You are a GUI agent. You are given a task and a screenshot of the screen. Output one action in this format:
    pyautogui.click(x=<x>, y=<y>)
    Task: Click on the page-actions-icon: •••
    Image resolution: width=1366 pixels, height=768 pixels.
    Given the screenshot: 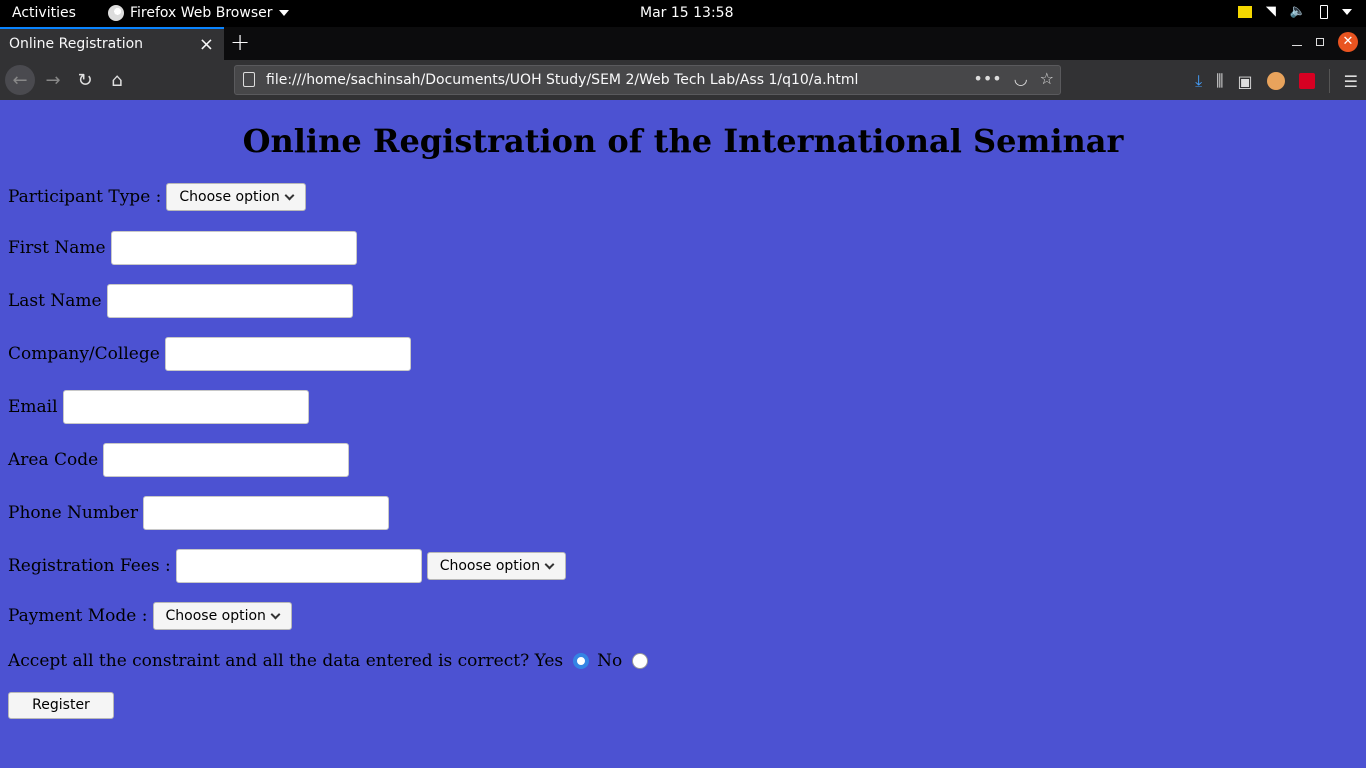 What is the action you would take?
    pyautogui.click(x=987, y=78)
    